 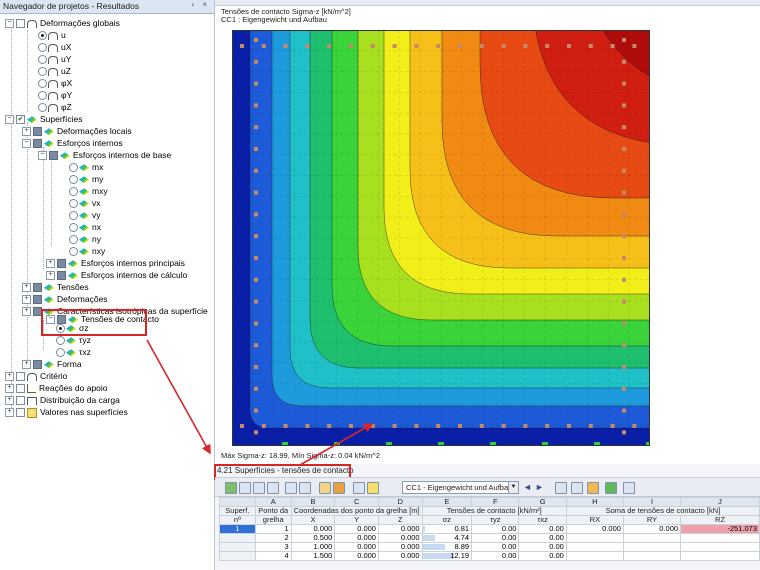 I want to click on columns-icon, so click(x=259, y=488).